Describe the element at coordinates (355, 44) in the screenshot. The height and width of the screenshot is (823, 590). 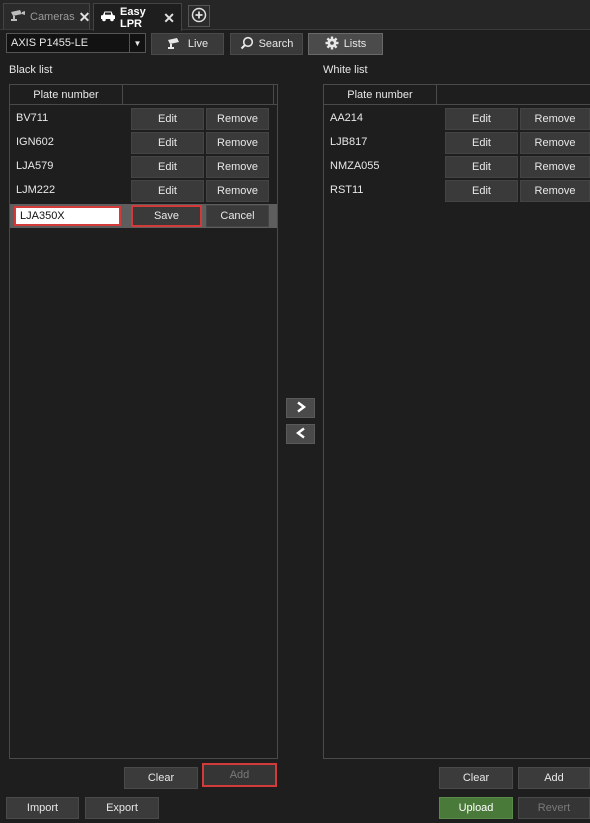
I see `lists-label: Lists` at that location.